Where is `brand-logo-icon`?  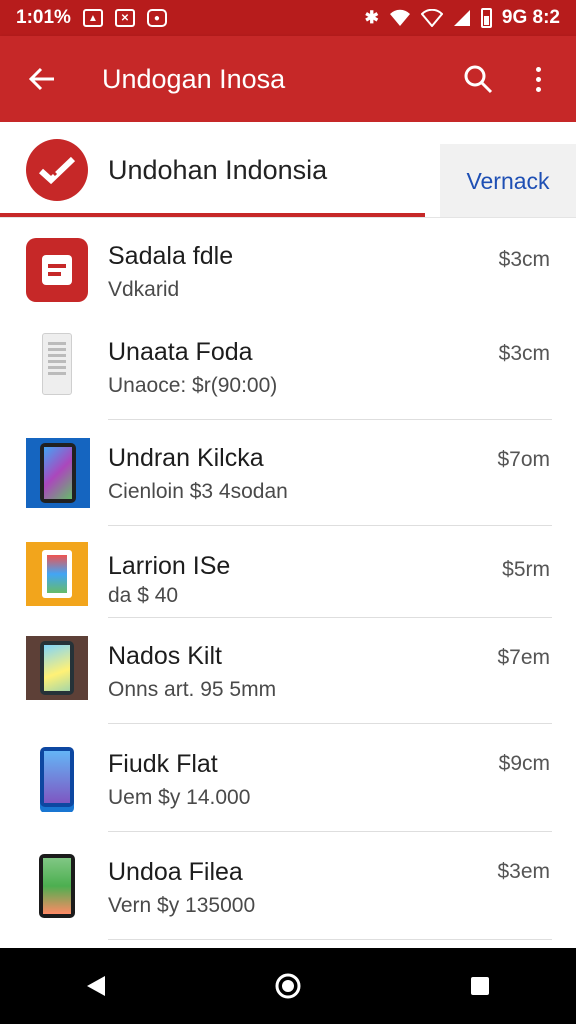 brand-logo-icon is located at coordinates (57, 170).